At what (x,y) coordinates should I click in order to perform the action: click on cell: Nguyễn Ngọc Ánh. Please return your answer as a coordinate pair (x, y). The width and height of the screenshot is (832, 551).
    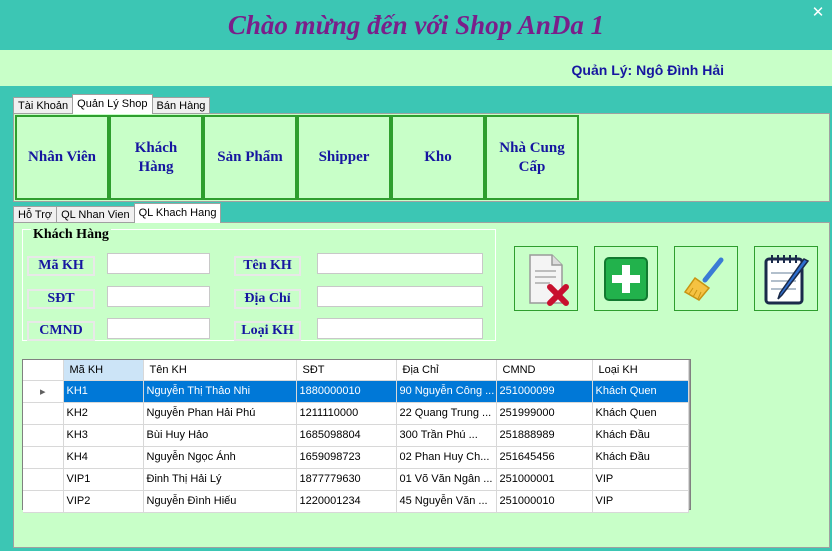
    Looking at the image, I should click on (220, 457).